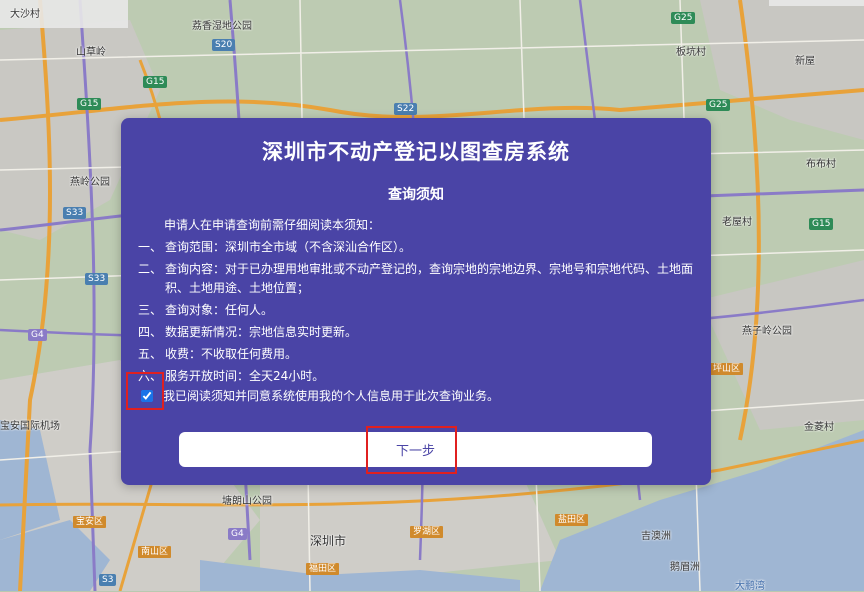 This screenshot has width=864, height=592. Describe the element at coordinates (245, 376) in the screenshot. I see `notice-item-text: 服务开放时间：全天24小时。` at that location.